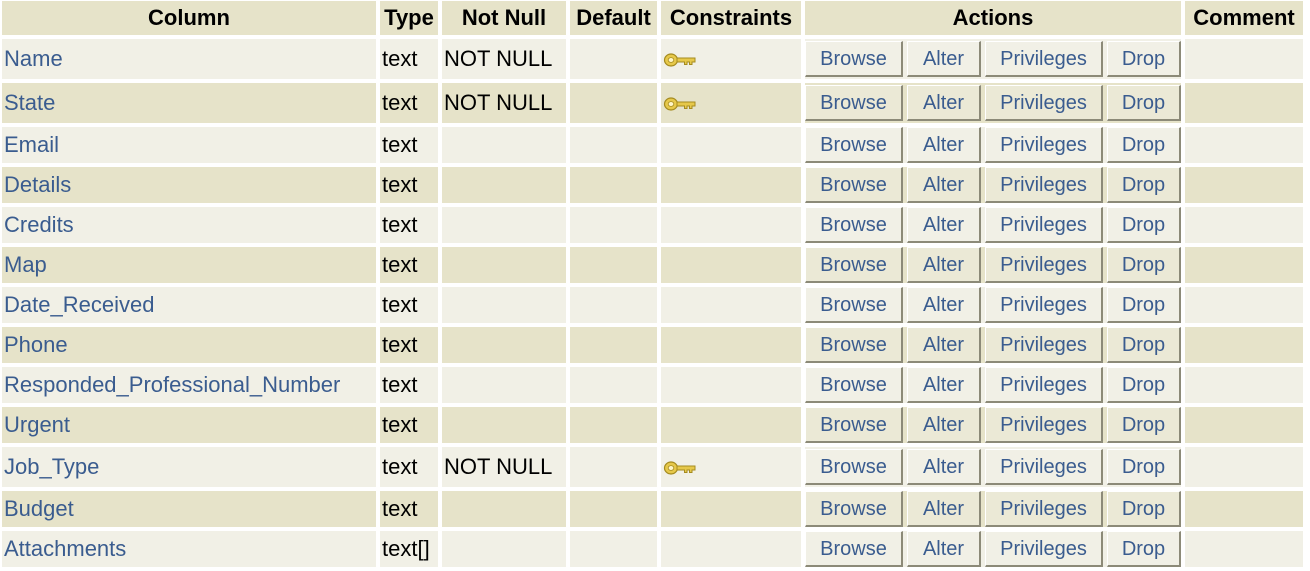  I want to click on header-default: Default, so click(613, 18).